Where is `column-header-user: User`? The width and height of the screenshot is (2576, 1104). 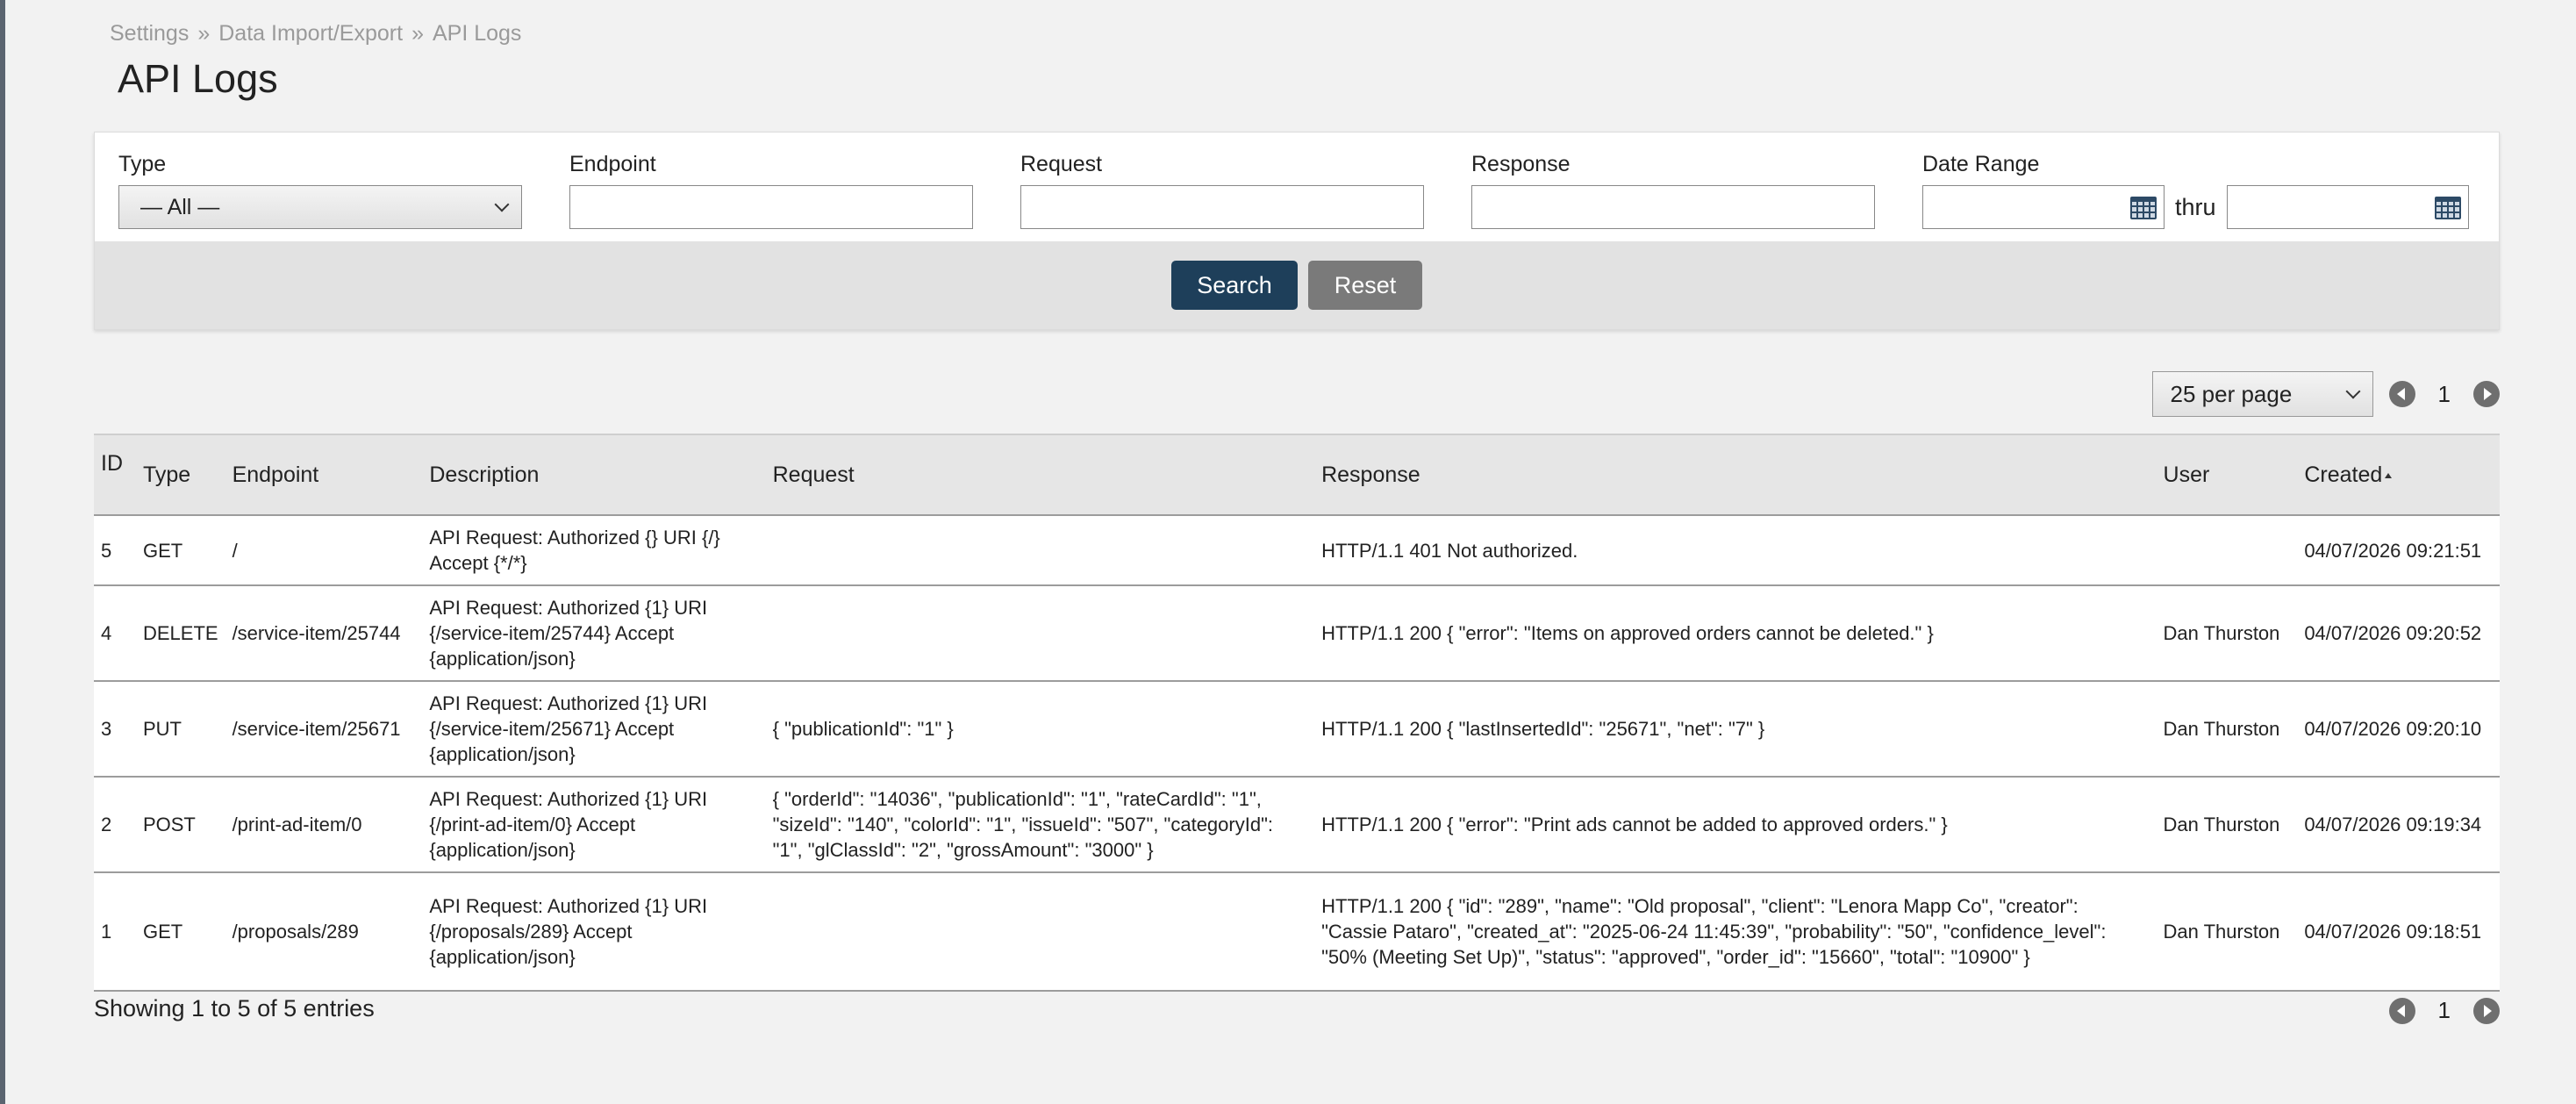 column-header-user: User is located at coordinates (2227, 475).